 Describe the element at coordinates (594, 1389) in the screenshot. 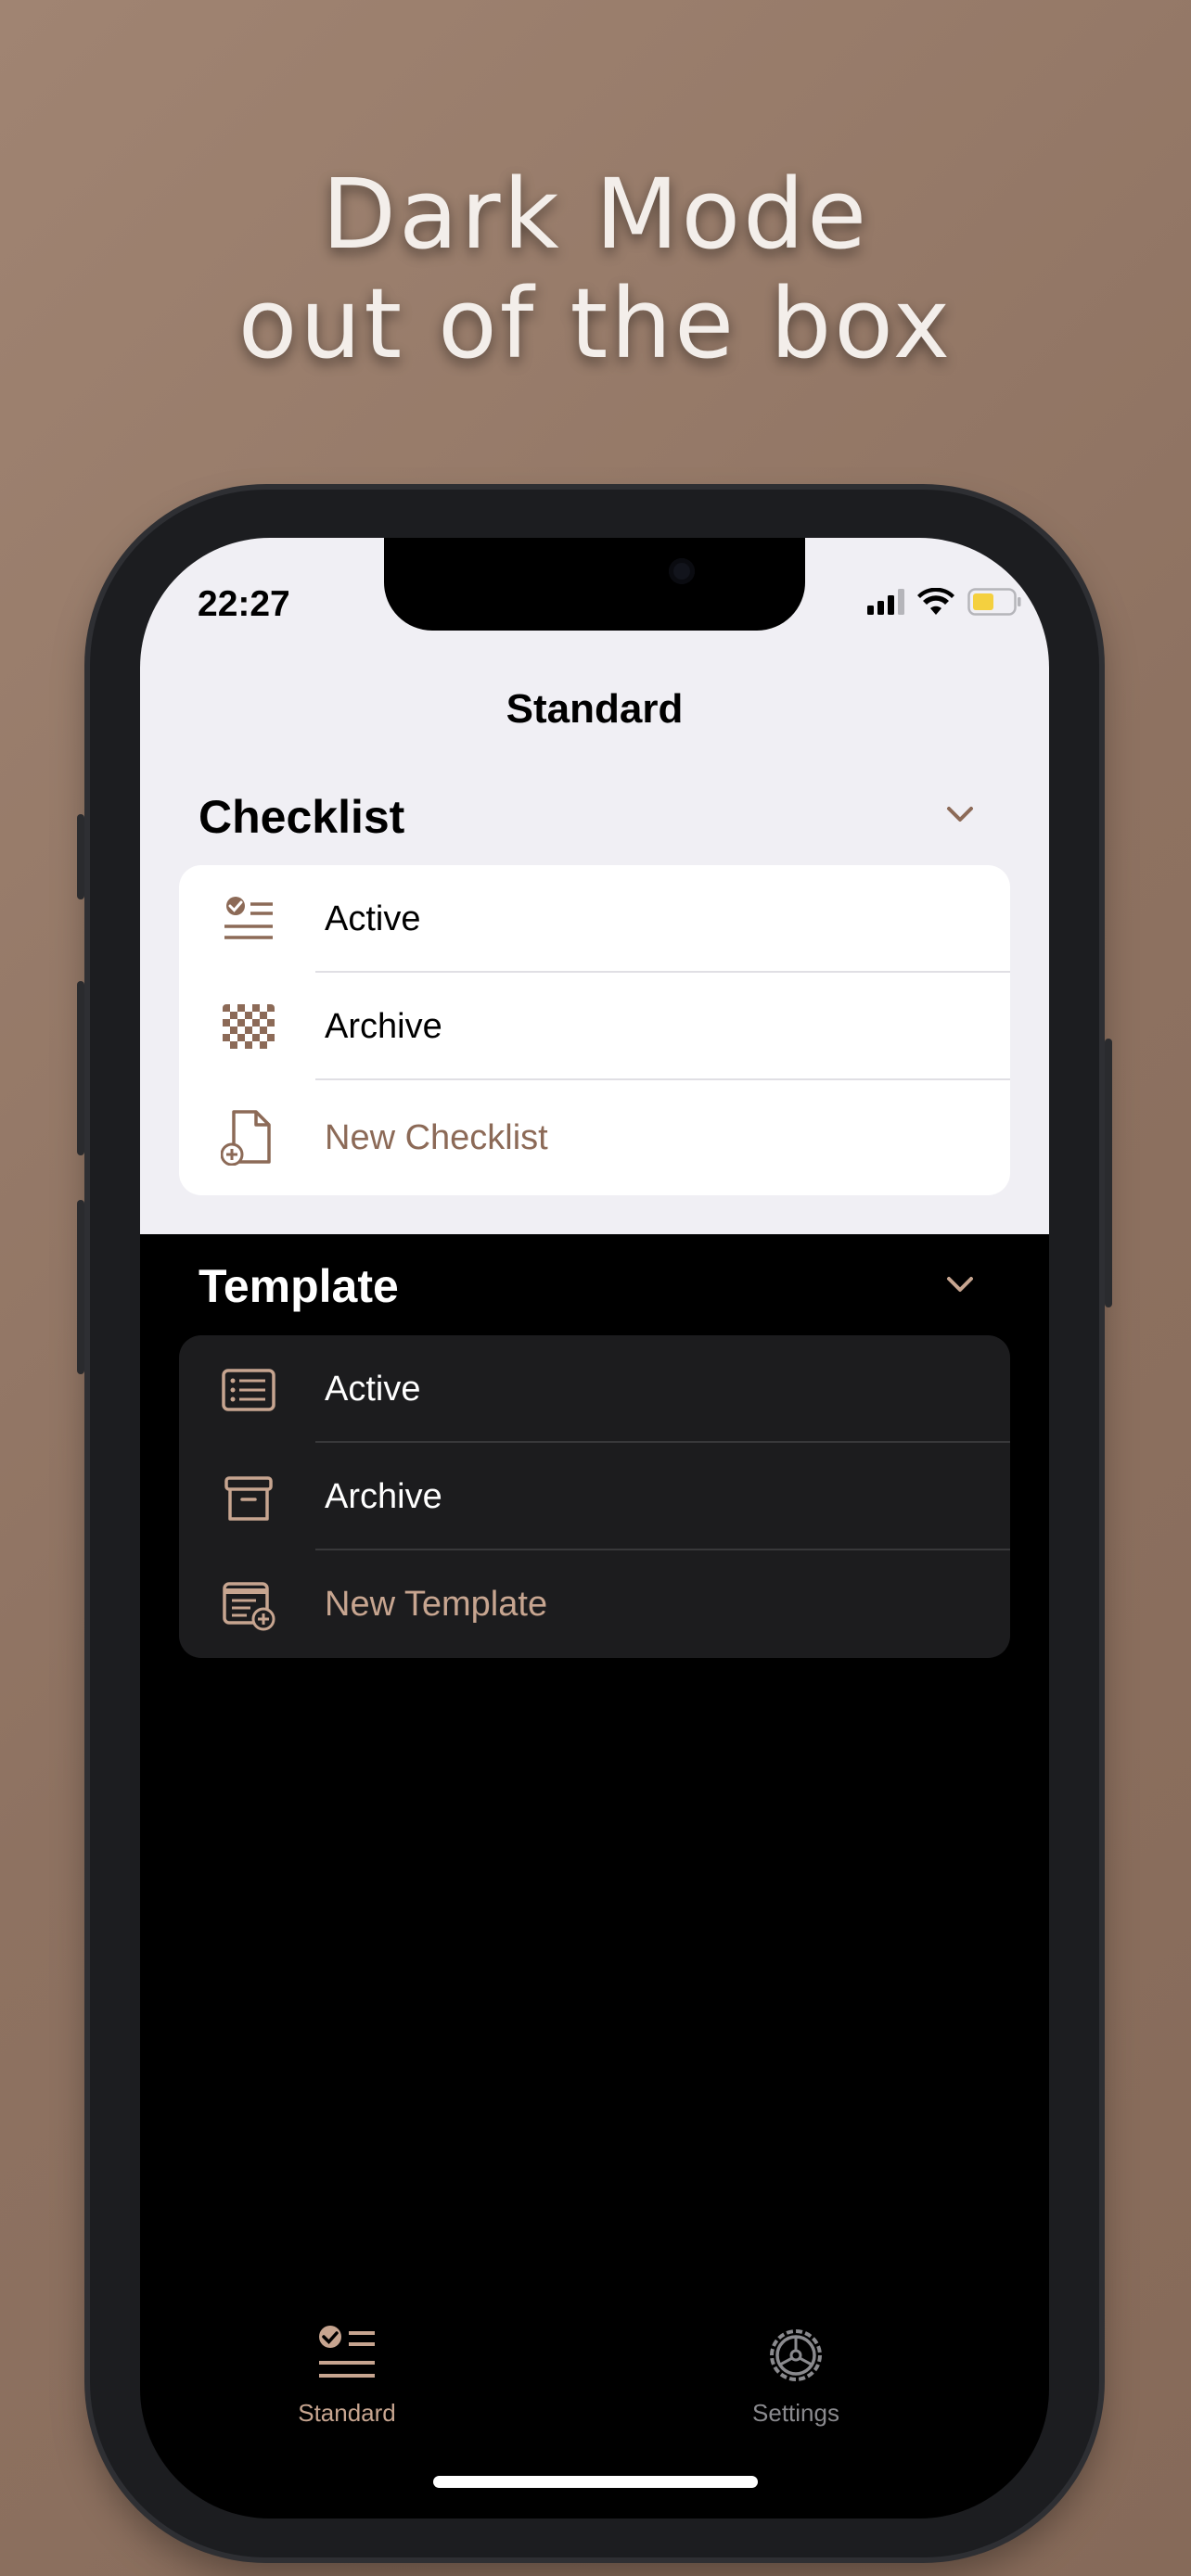

I see `template-active-row: Active` at that location.